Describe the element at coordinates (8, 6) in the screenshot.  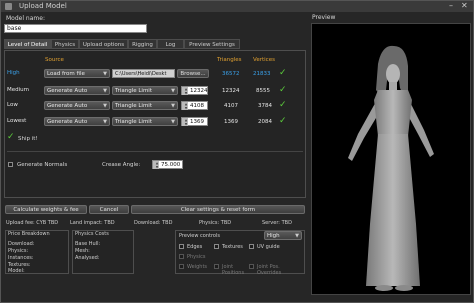
I see `window-icon` at that location.